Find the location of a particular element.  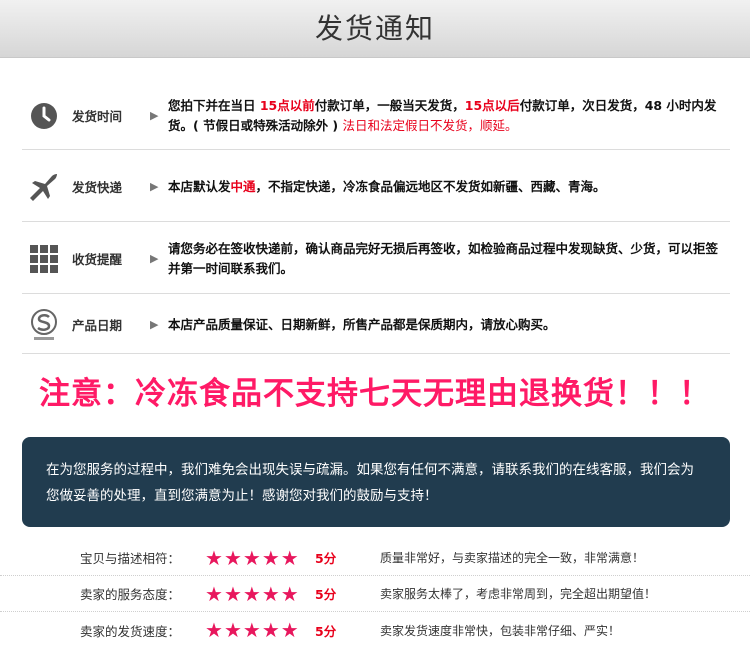

airplane-icon is located at coordinates (44, 187).